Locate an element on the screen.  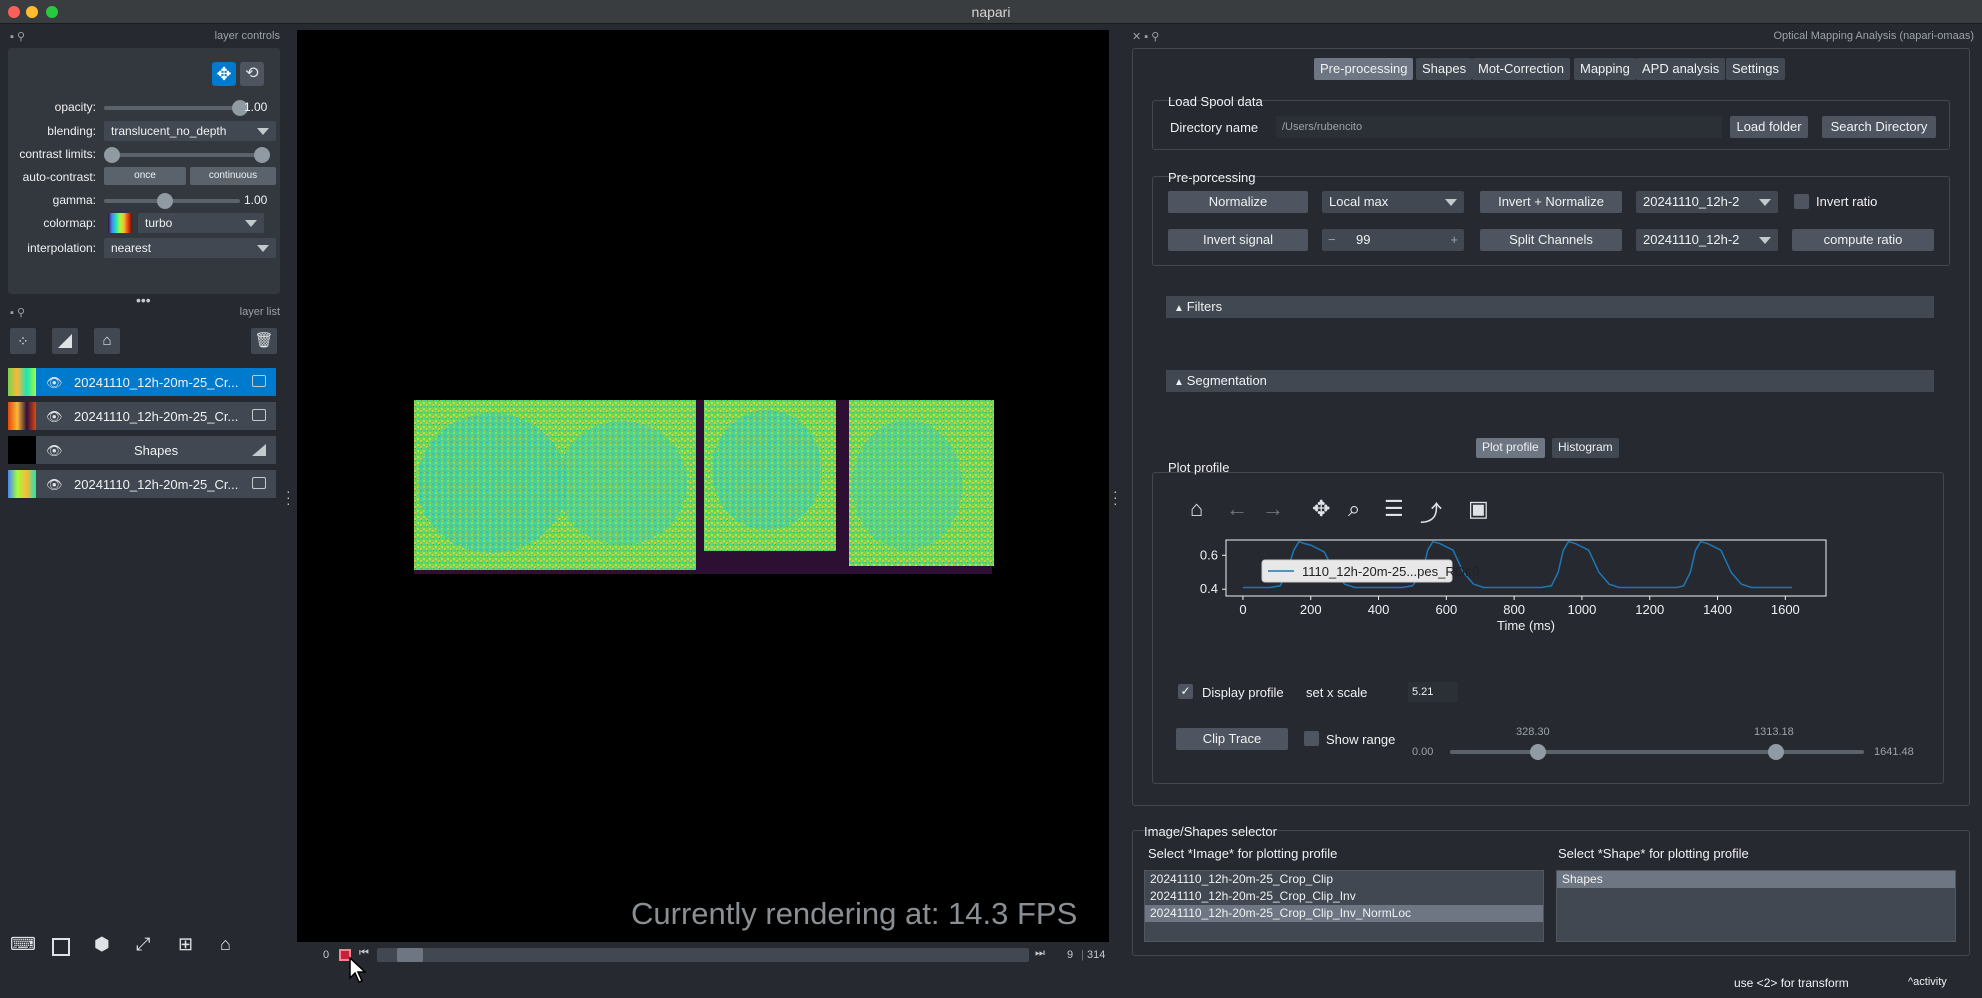
pan-icon: ✥ is located at coordinates (1321, 509).